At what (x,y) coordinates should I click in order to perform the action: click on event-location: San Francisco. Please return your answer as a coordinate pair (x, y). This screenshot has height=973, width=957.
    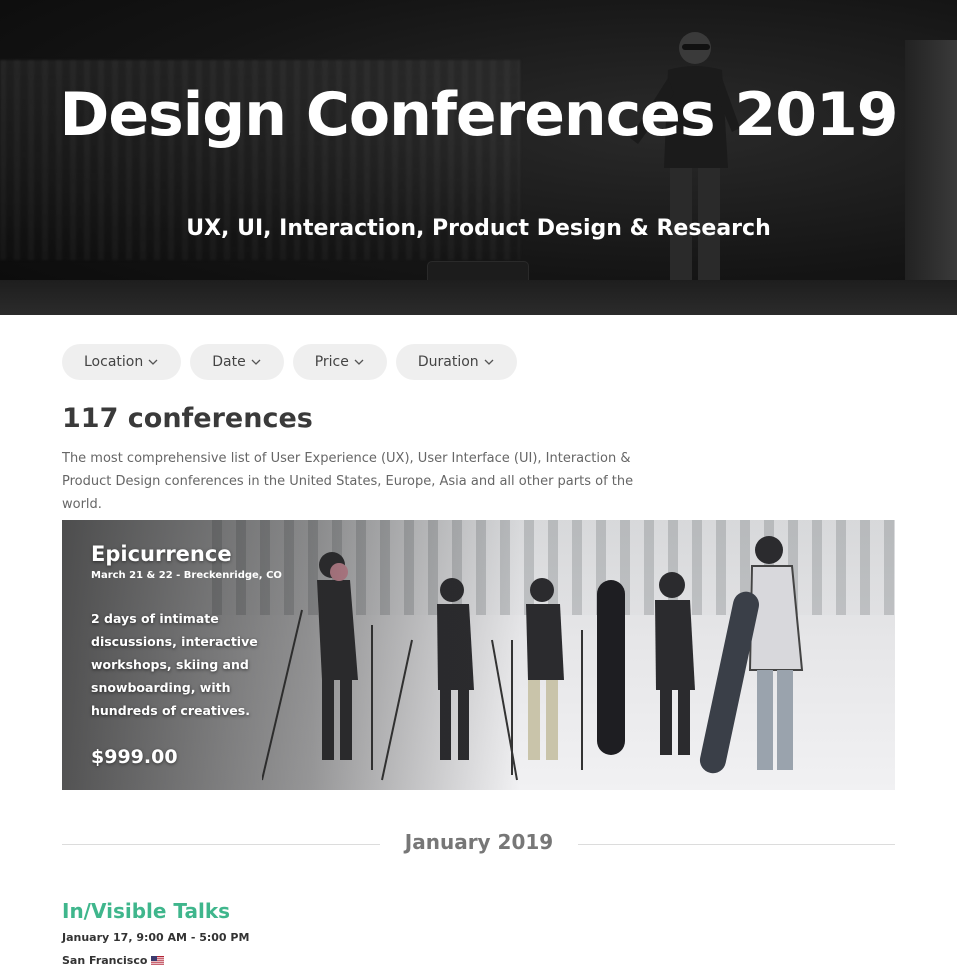
    Looking at the image, I should click on (113, 960).